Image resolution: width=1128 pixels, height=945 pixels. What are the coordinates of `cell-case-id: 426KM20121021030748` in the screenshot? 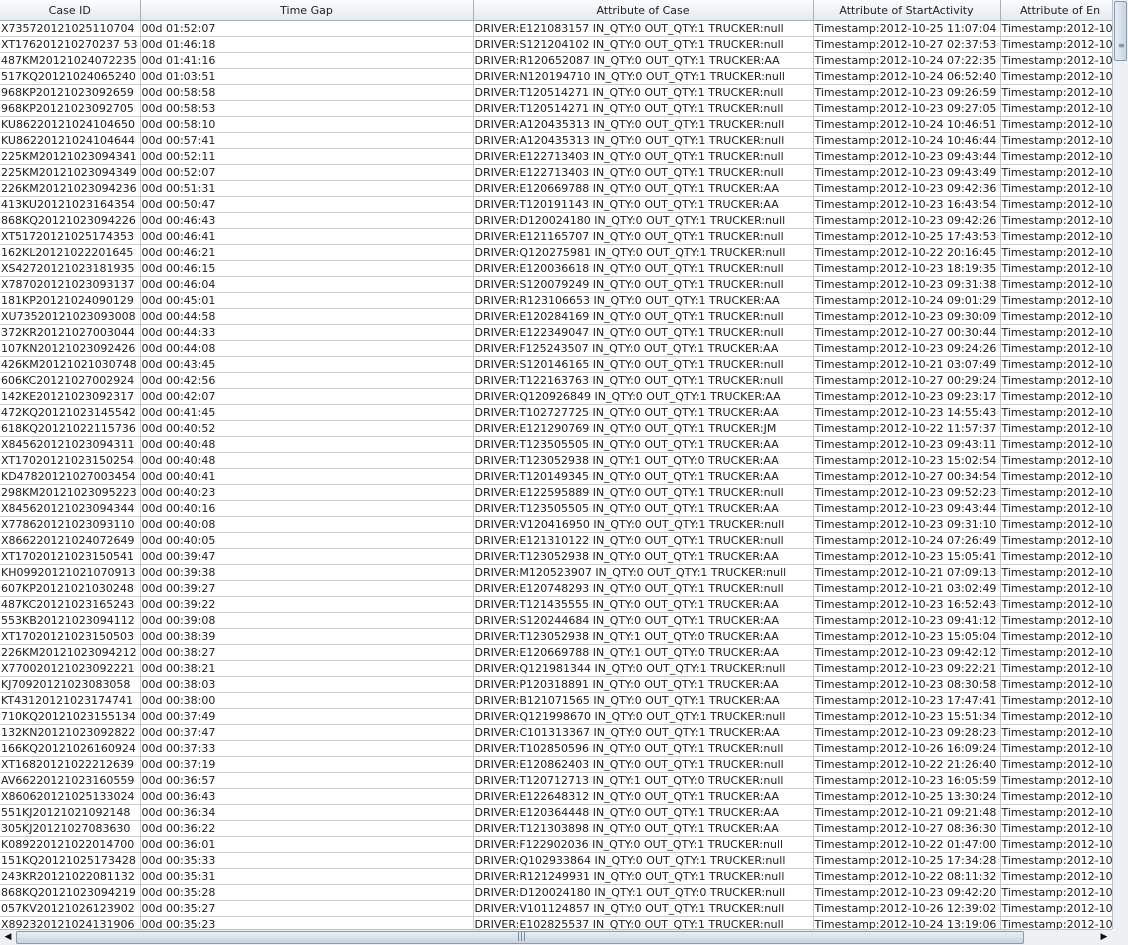 It's located at (70, 364).